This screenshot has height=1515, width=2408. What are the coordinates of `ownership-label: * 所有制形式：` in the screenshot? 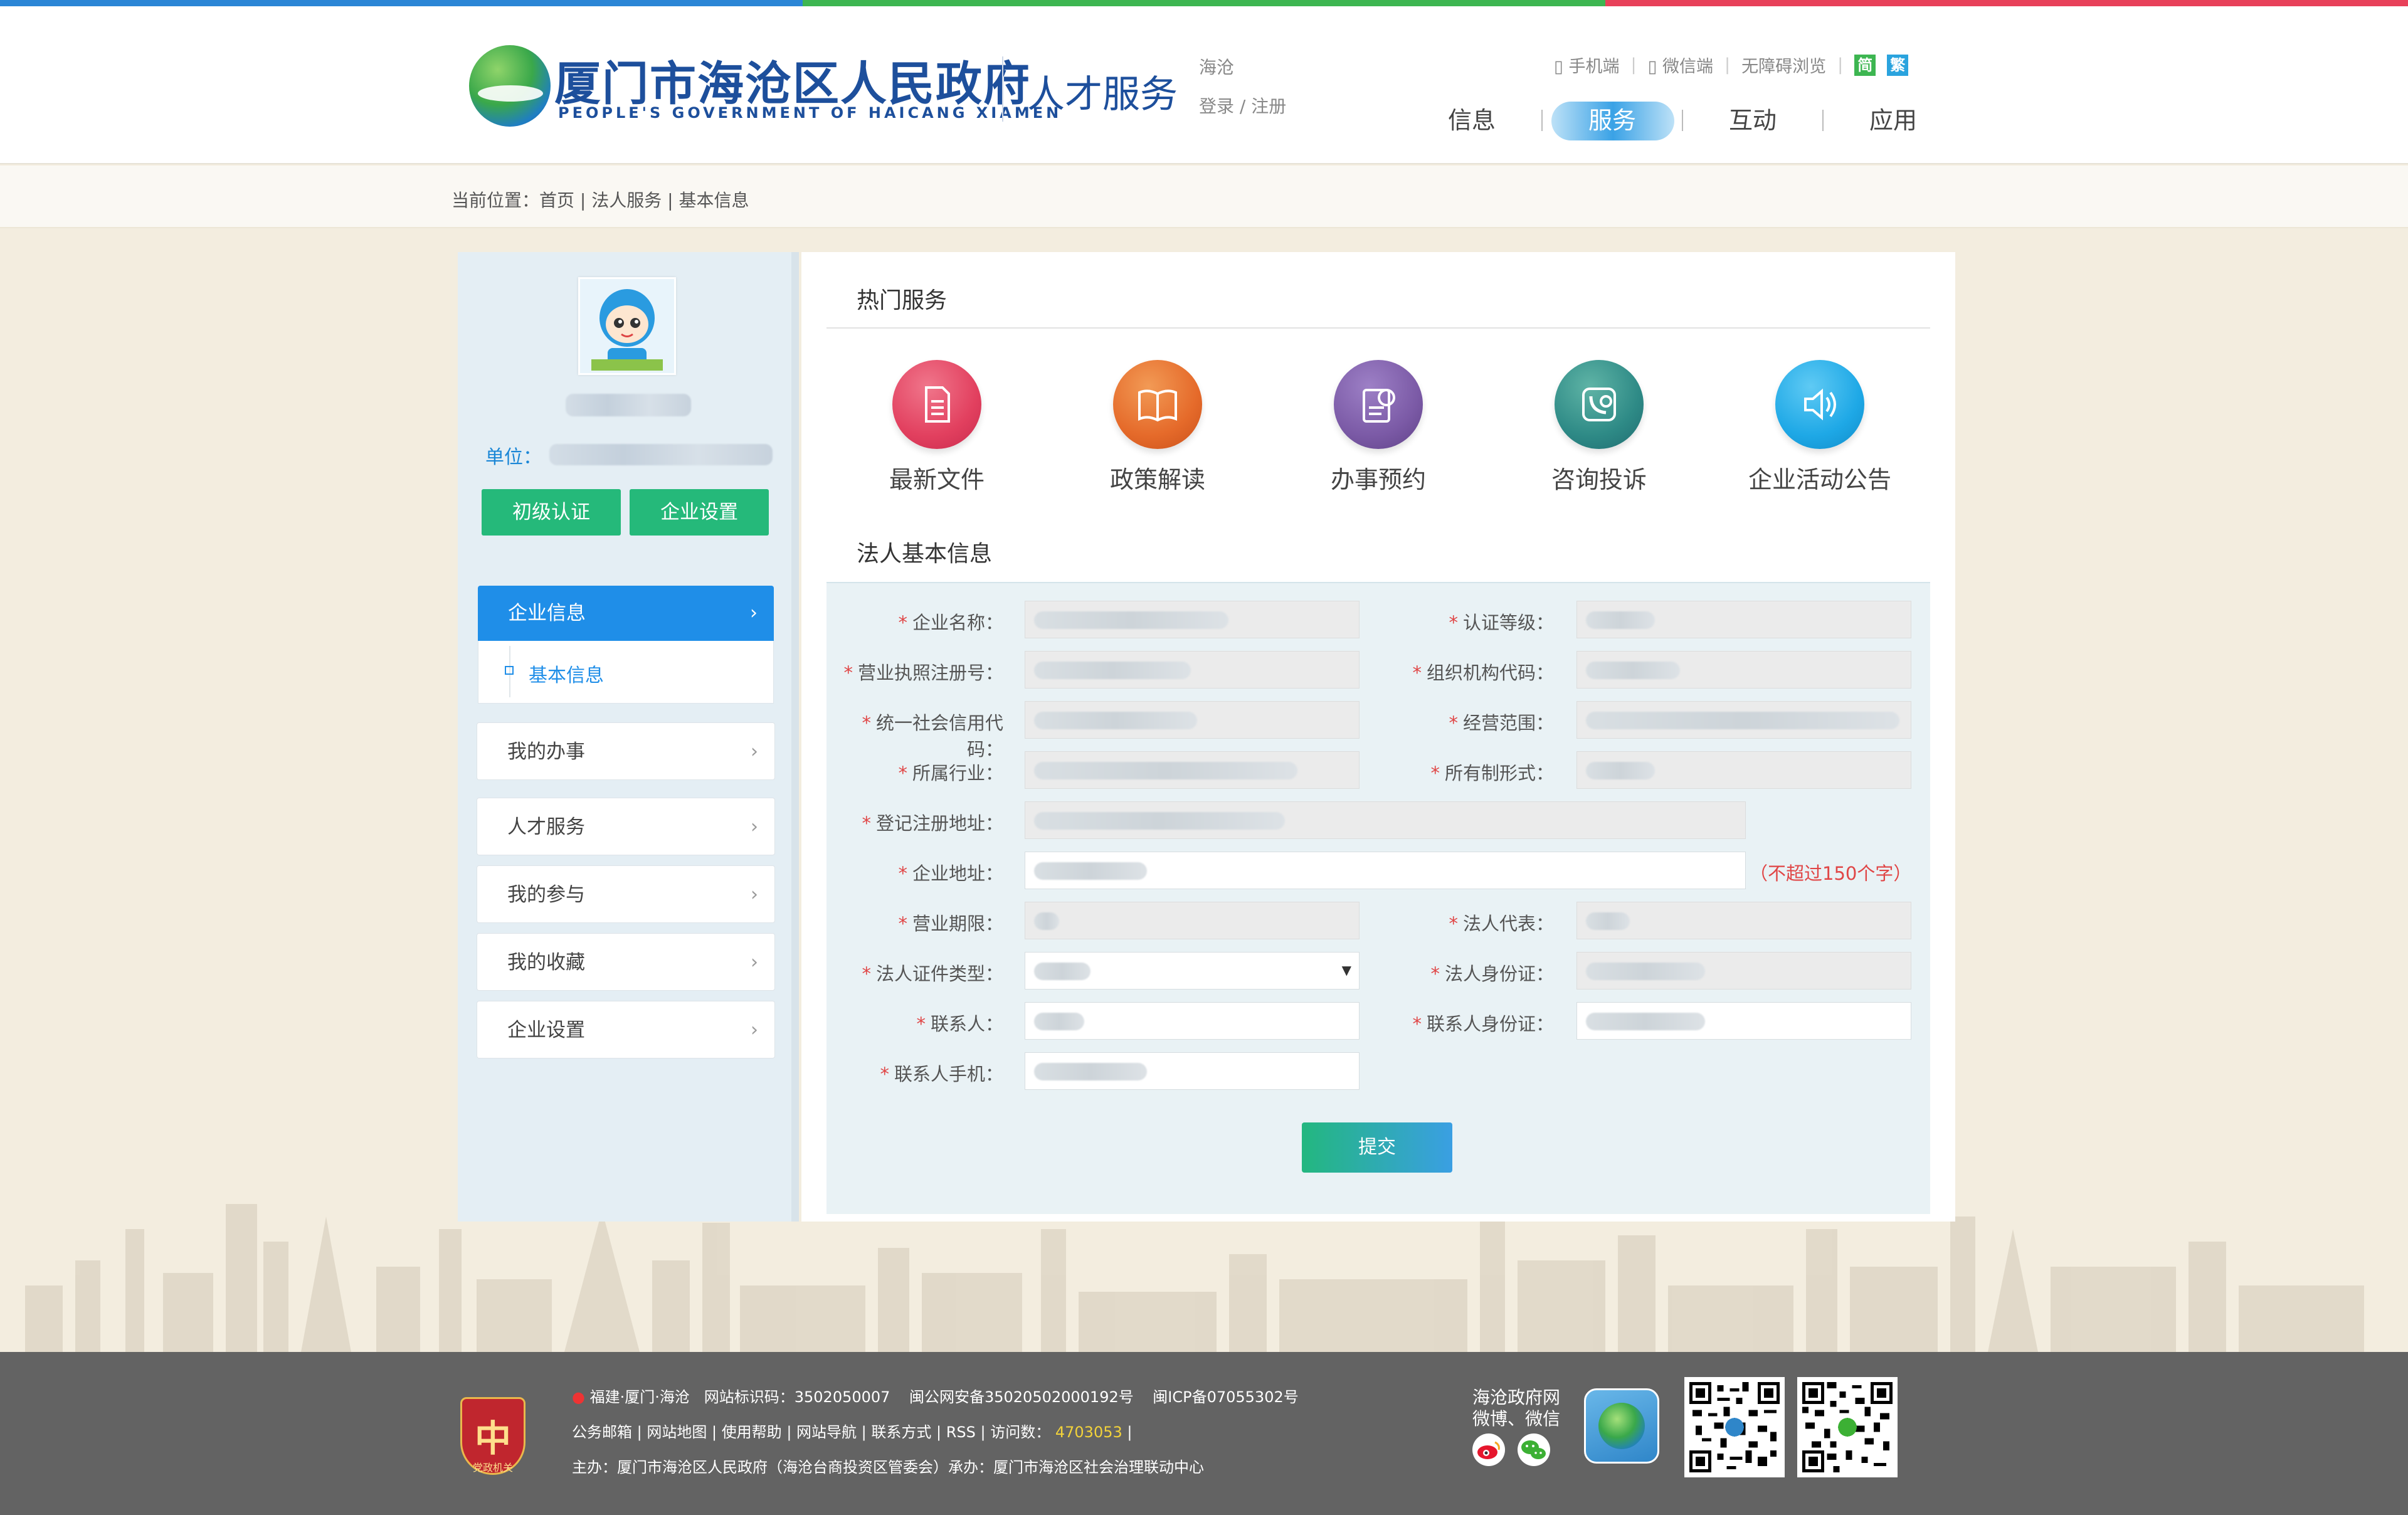 It's located at (1466, 772).